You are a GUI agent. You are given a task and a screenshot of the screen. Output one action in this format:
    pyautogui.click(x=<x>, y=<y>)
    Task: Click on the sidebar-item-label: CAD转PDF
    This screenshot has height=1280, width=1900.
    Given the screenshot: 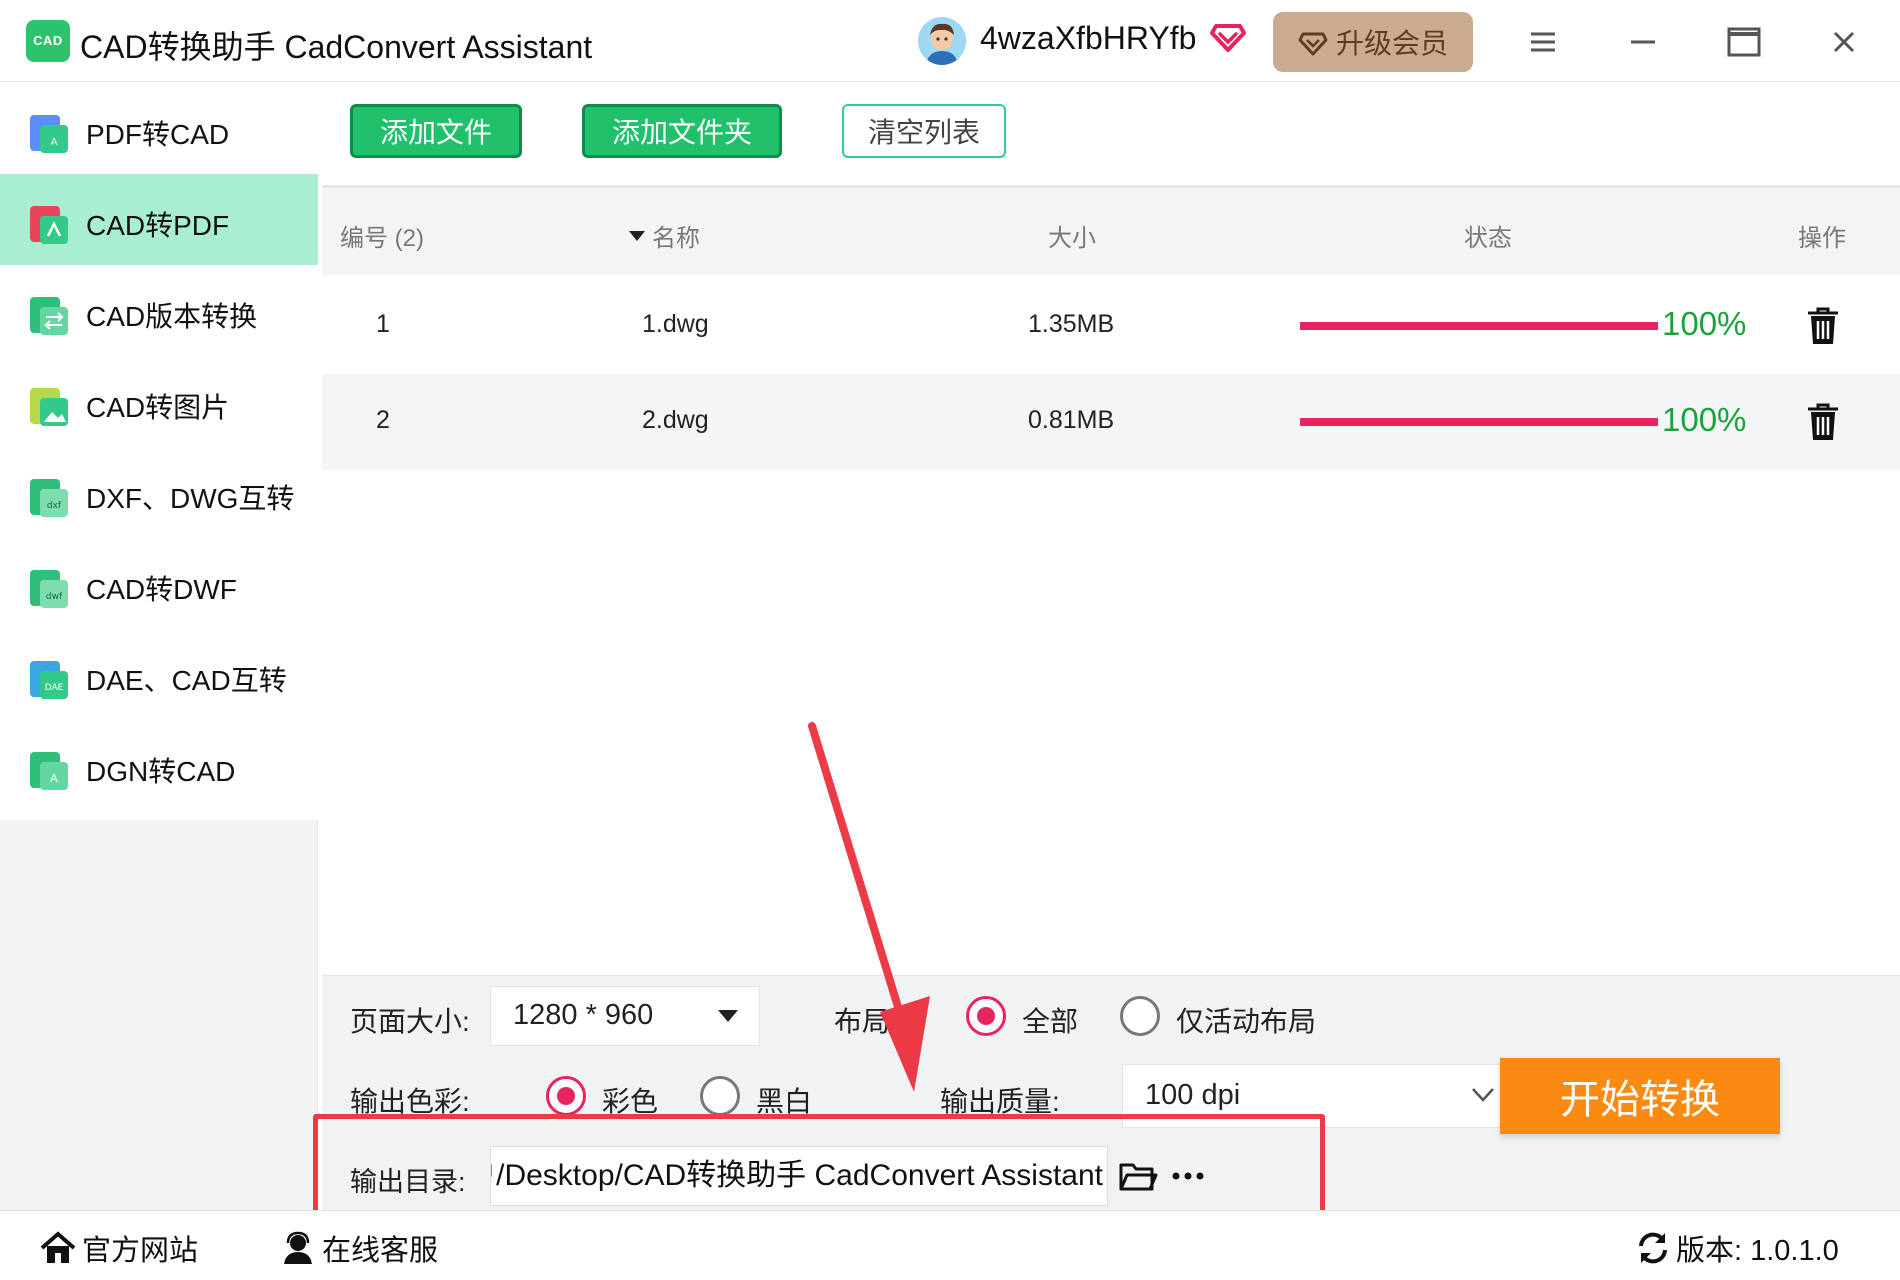 What is the action you would take?
    pyautogui.click(x=158, y=225)
    